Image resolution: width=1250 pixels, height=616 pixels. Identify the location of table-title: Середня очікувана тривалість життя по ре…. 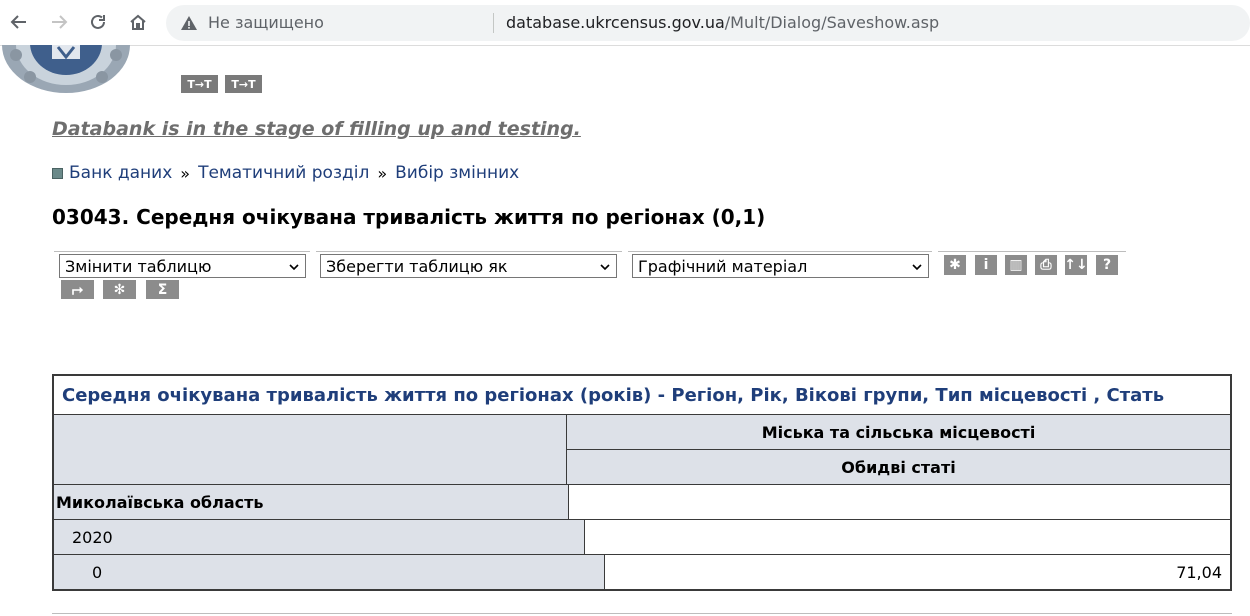
(642, 395).